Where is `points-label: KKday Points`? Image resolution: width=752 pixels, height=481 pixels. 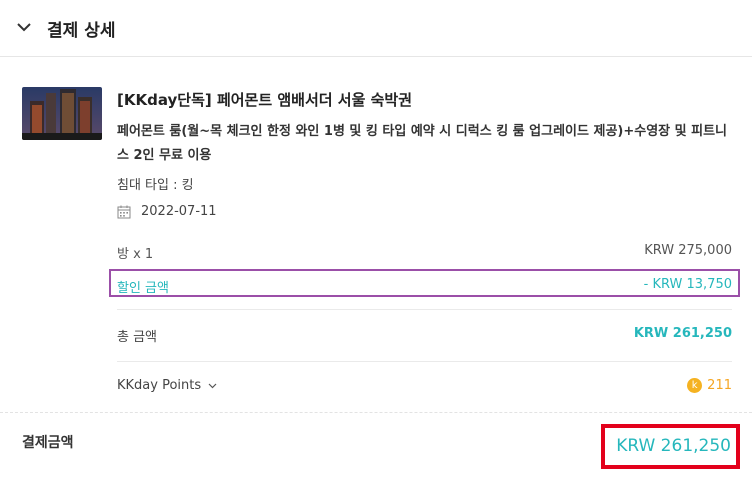
points-label: KKday Points is located at coordinates (159, 385).